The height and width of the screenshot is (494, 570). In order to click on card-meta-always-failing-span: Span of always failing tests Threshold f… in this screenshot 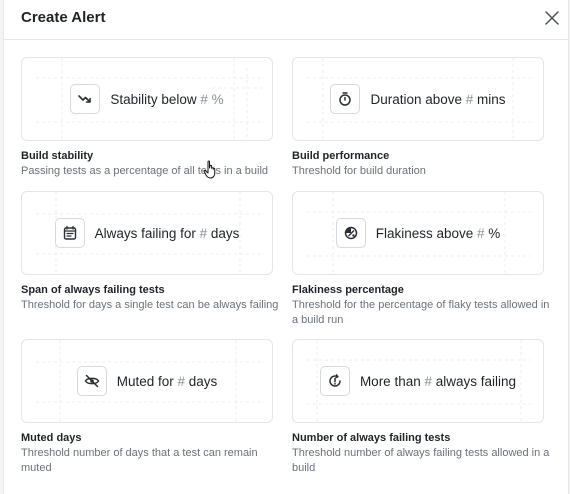, I will do `click(152, 298)`.